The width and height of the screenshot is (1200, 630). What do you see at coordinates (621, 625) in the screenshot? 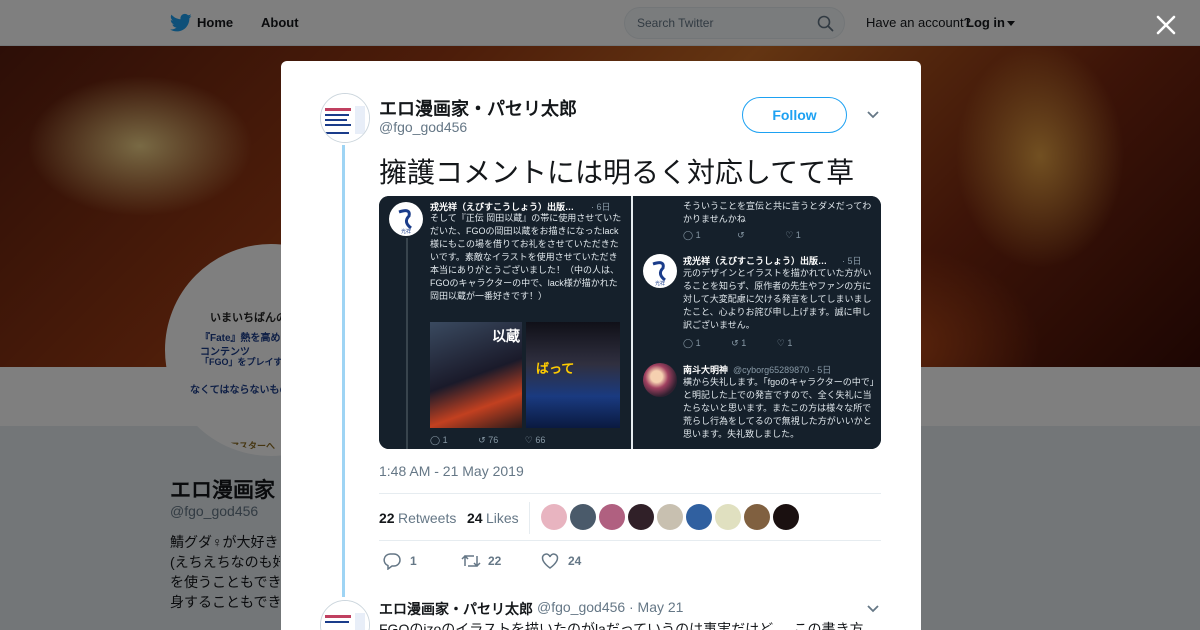
I see `reply-text: FGOのizoのイラストを描いたのがlaだっていうのは事実だけど、、この書き方` at bounding box center [621, 625].